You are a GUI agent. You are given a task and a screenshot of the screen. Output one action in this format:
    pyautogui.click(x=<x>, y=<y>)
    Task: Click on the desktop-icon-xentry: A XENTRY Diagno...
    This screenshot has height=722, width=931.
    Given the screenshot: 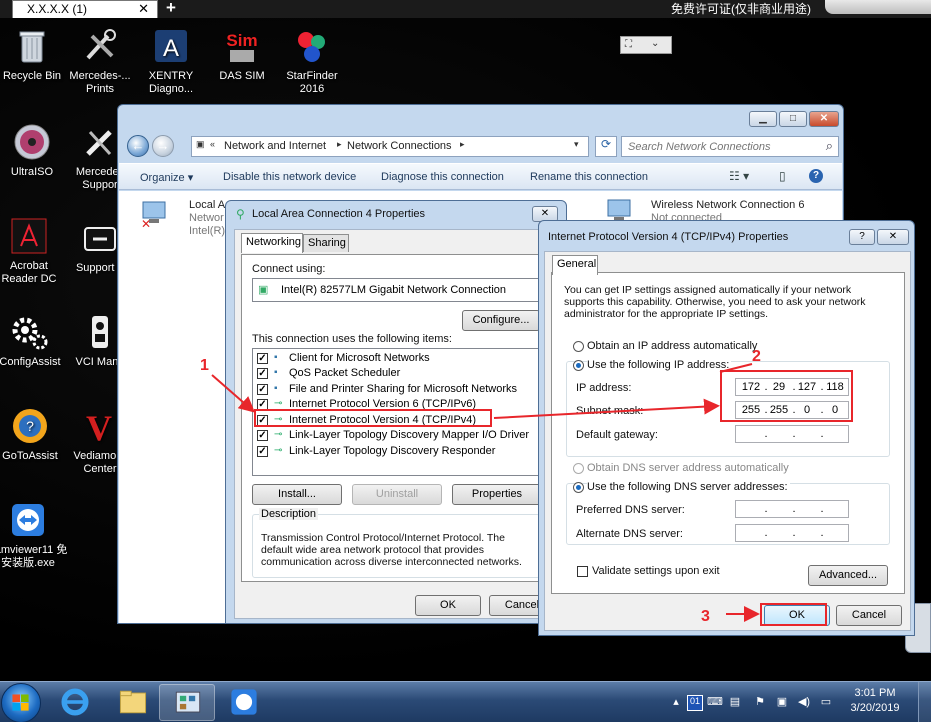 What is the action you would take?
    pyautogui.click(x=171, y=61)
    